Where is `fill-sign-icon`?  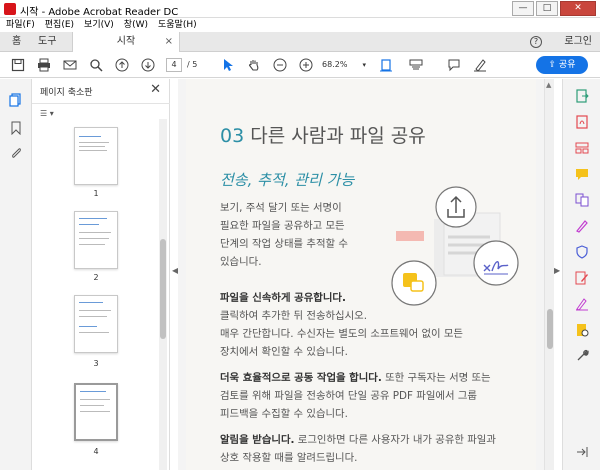 fill-sign-icon is located at coordinates (582, 226).